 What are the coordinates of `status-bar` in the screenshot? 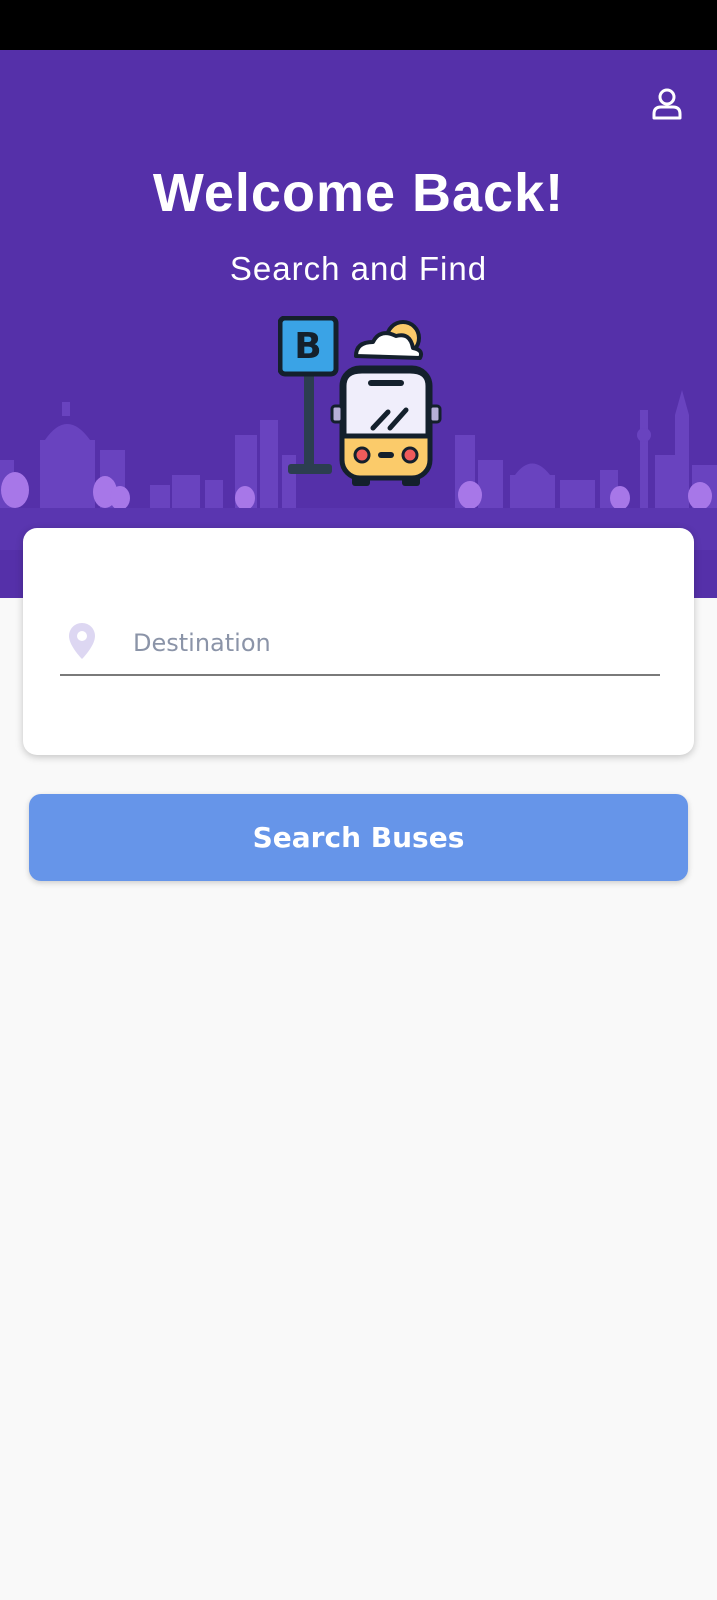 It's located at (358, 25).